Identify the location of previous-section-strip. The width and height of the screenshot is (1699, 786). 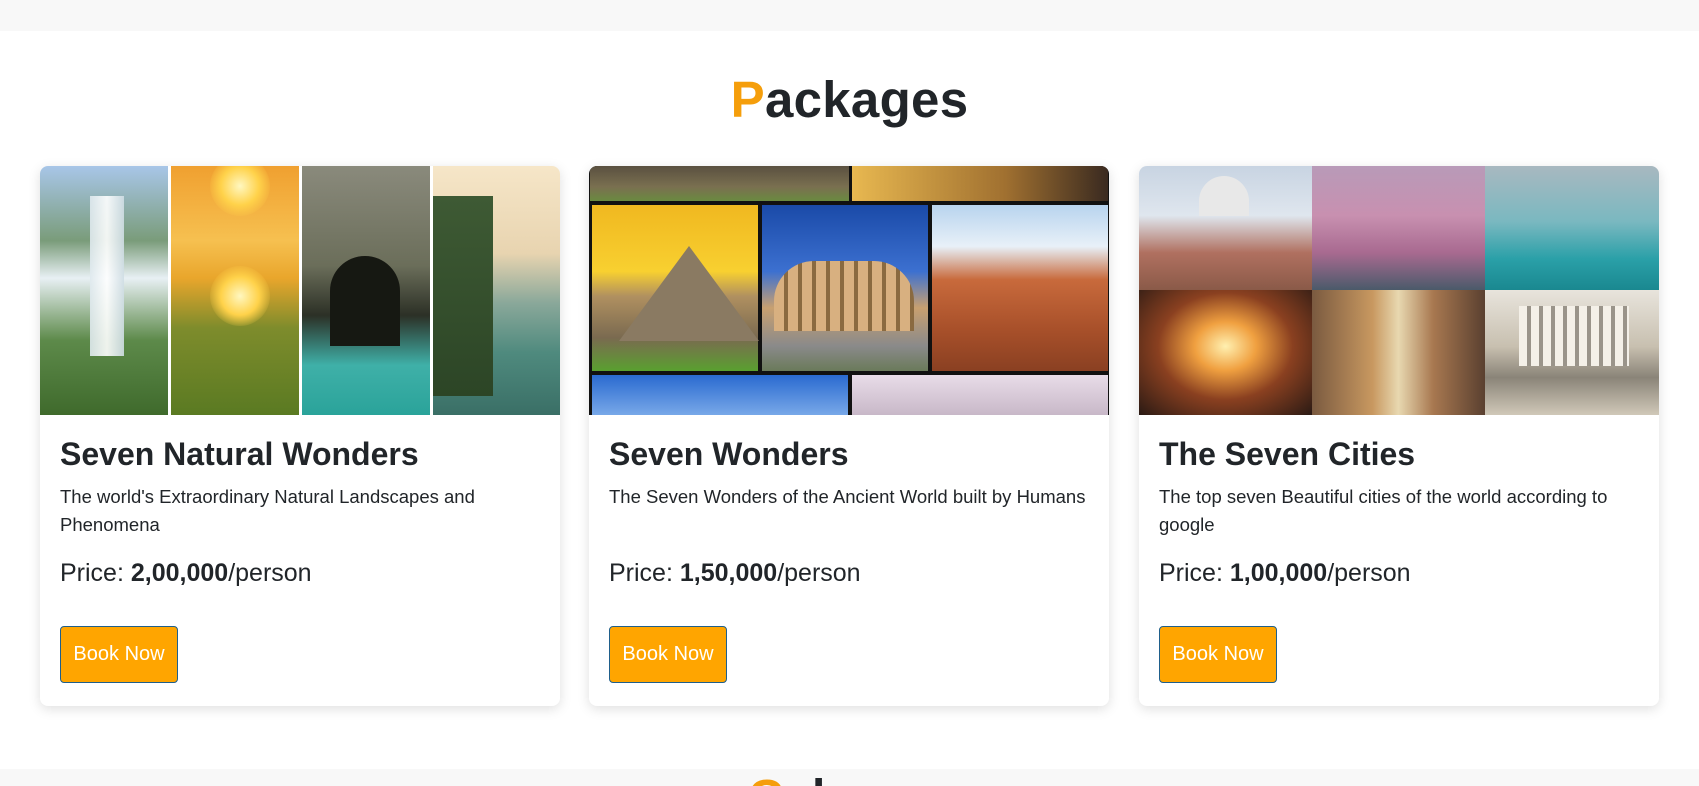
(849, 15).